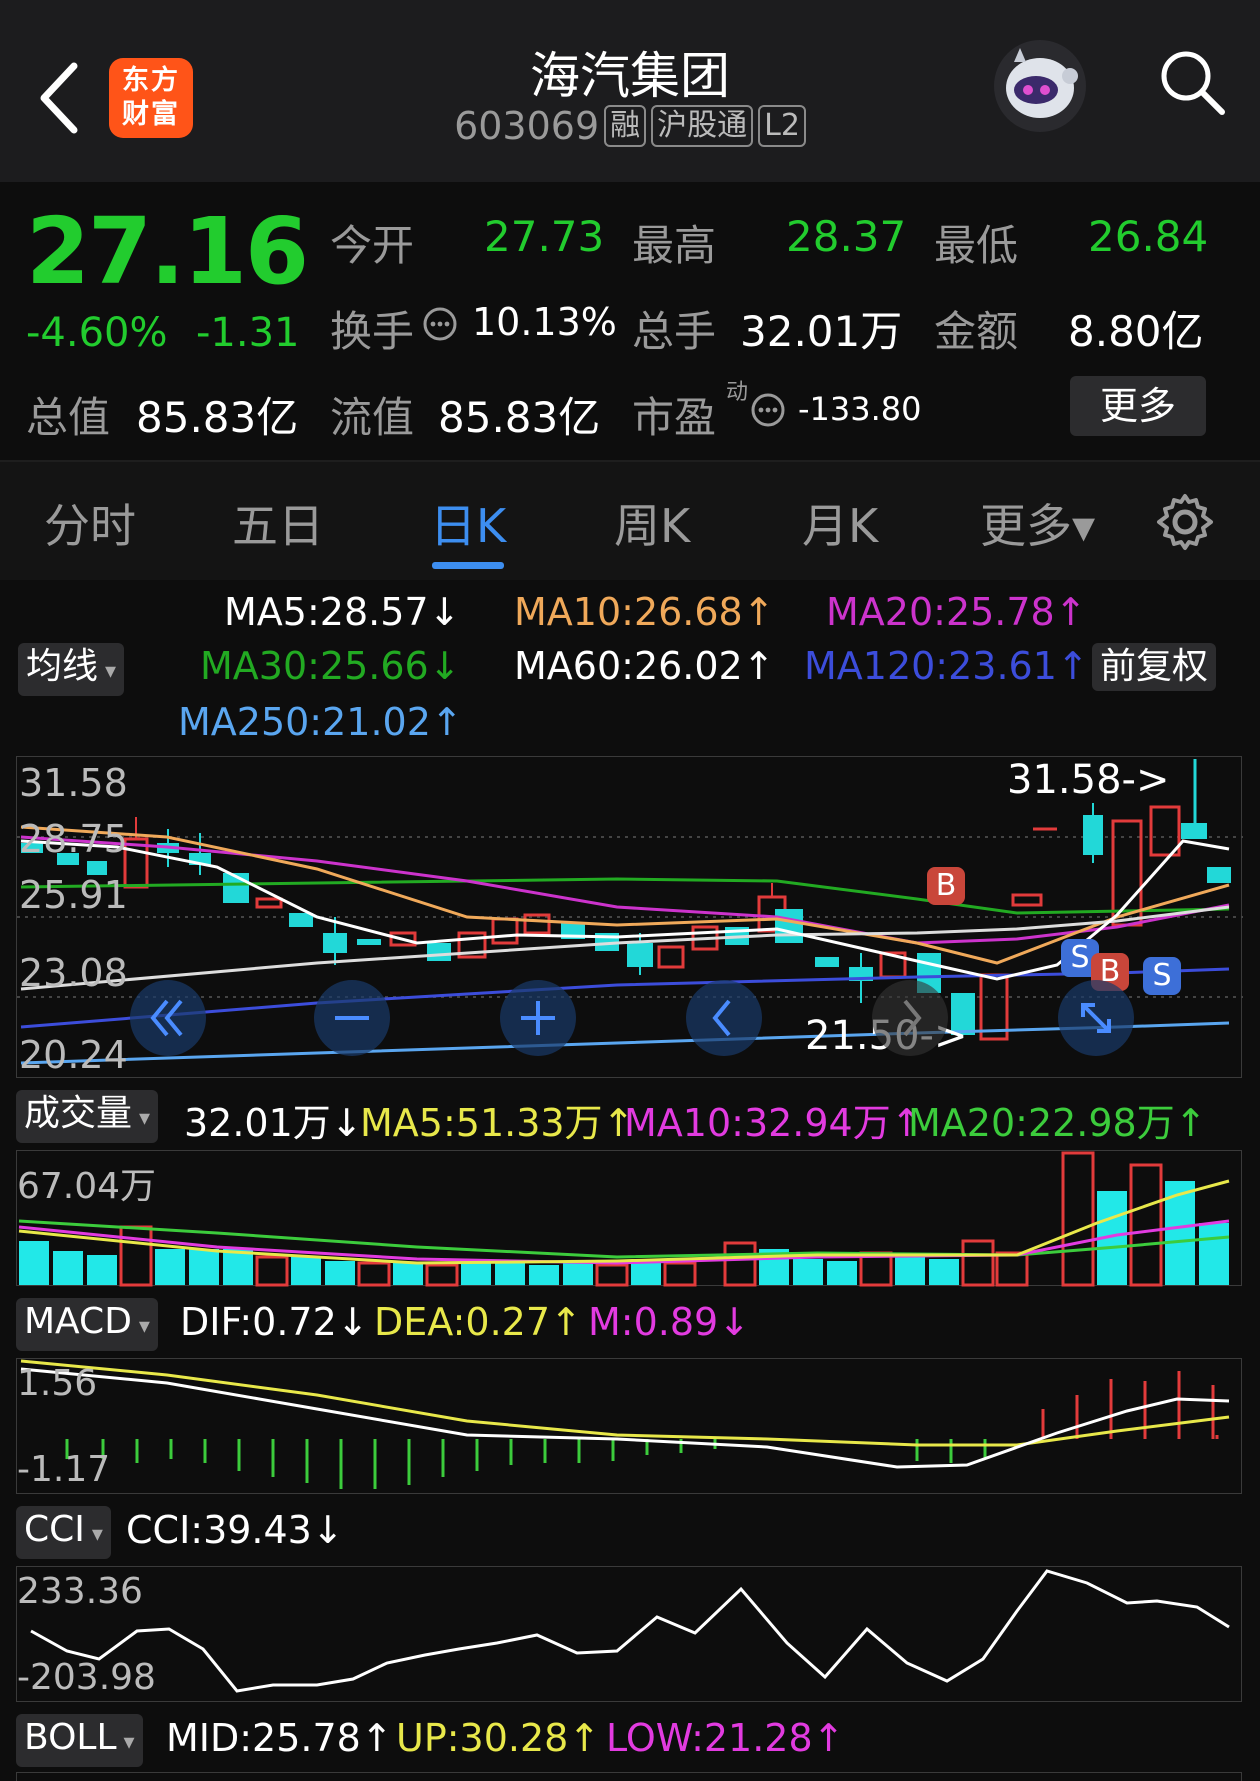  I want to click on macd-selector-button: MACD ▾, so click(87, 1324).